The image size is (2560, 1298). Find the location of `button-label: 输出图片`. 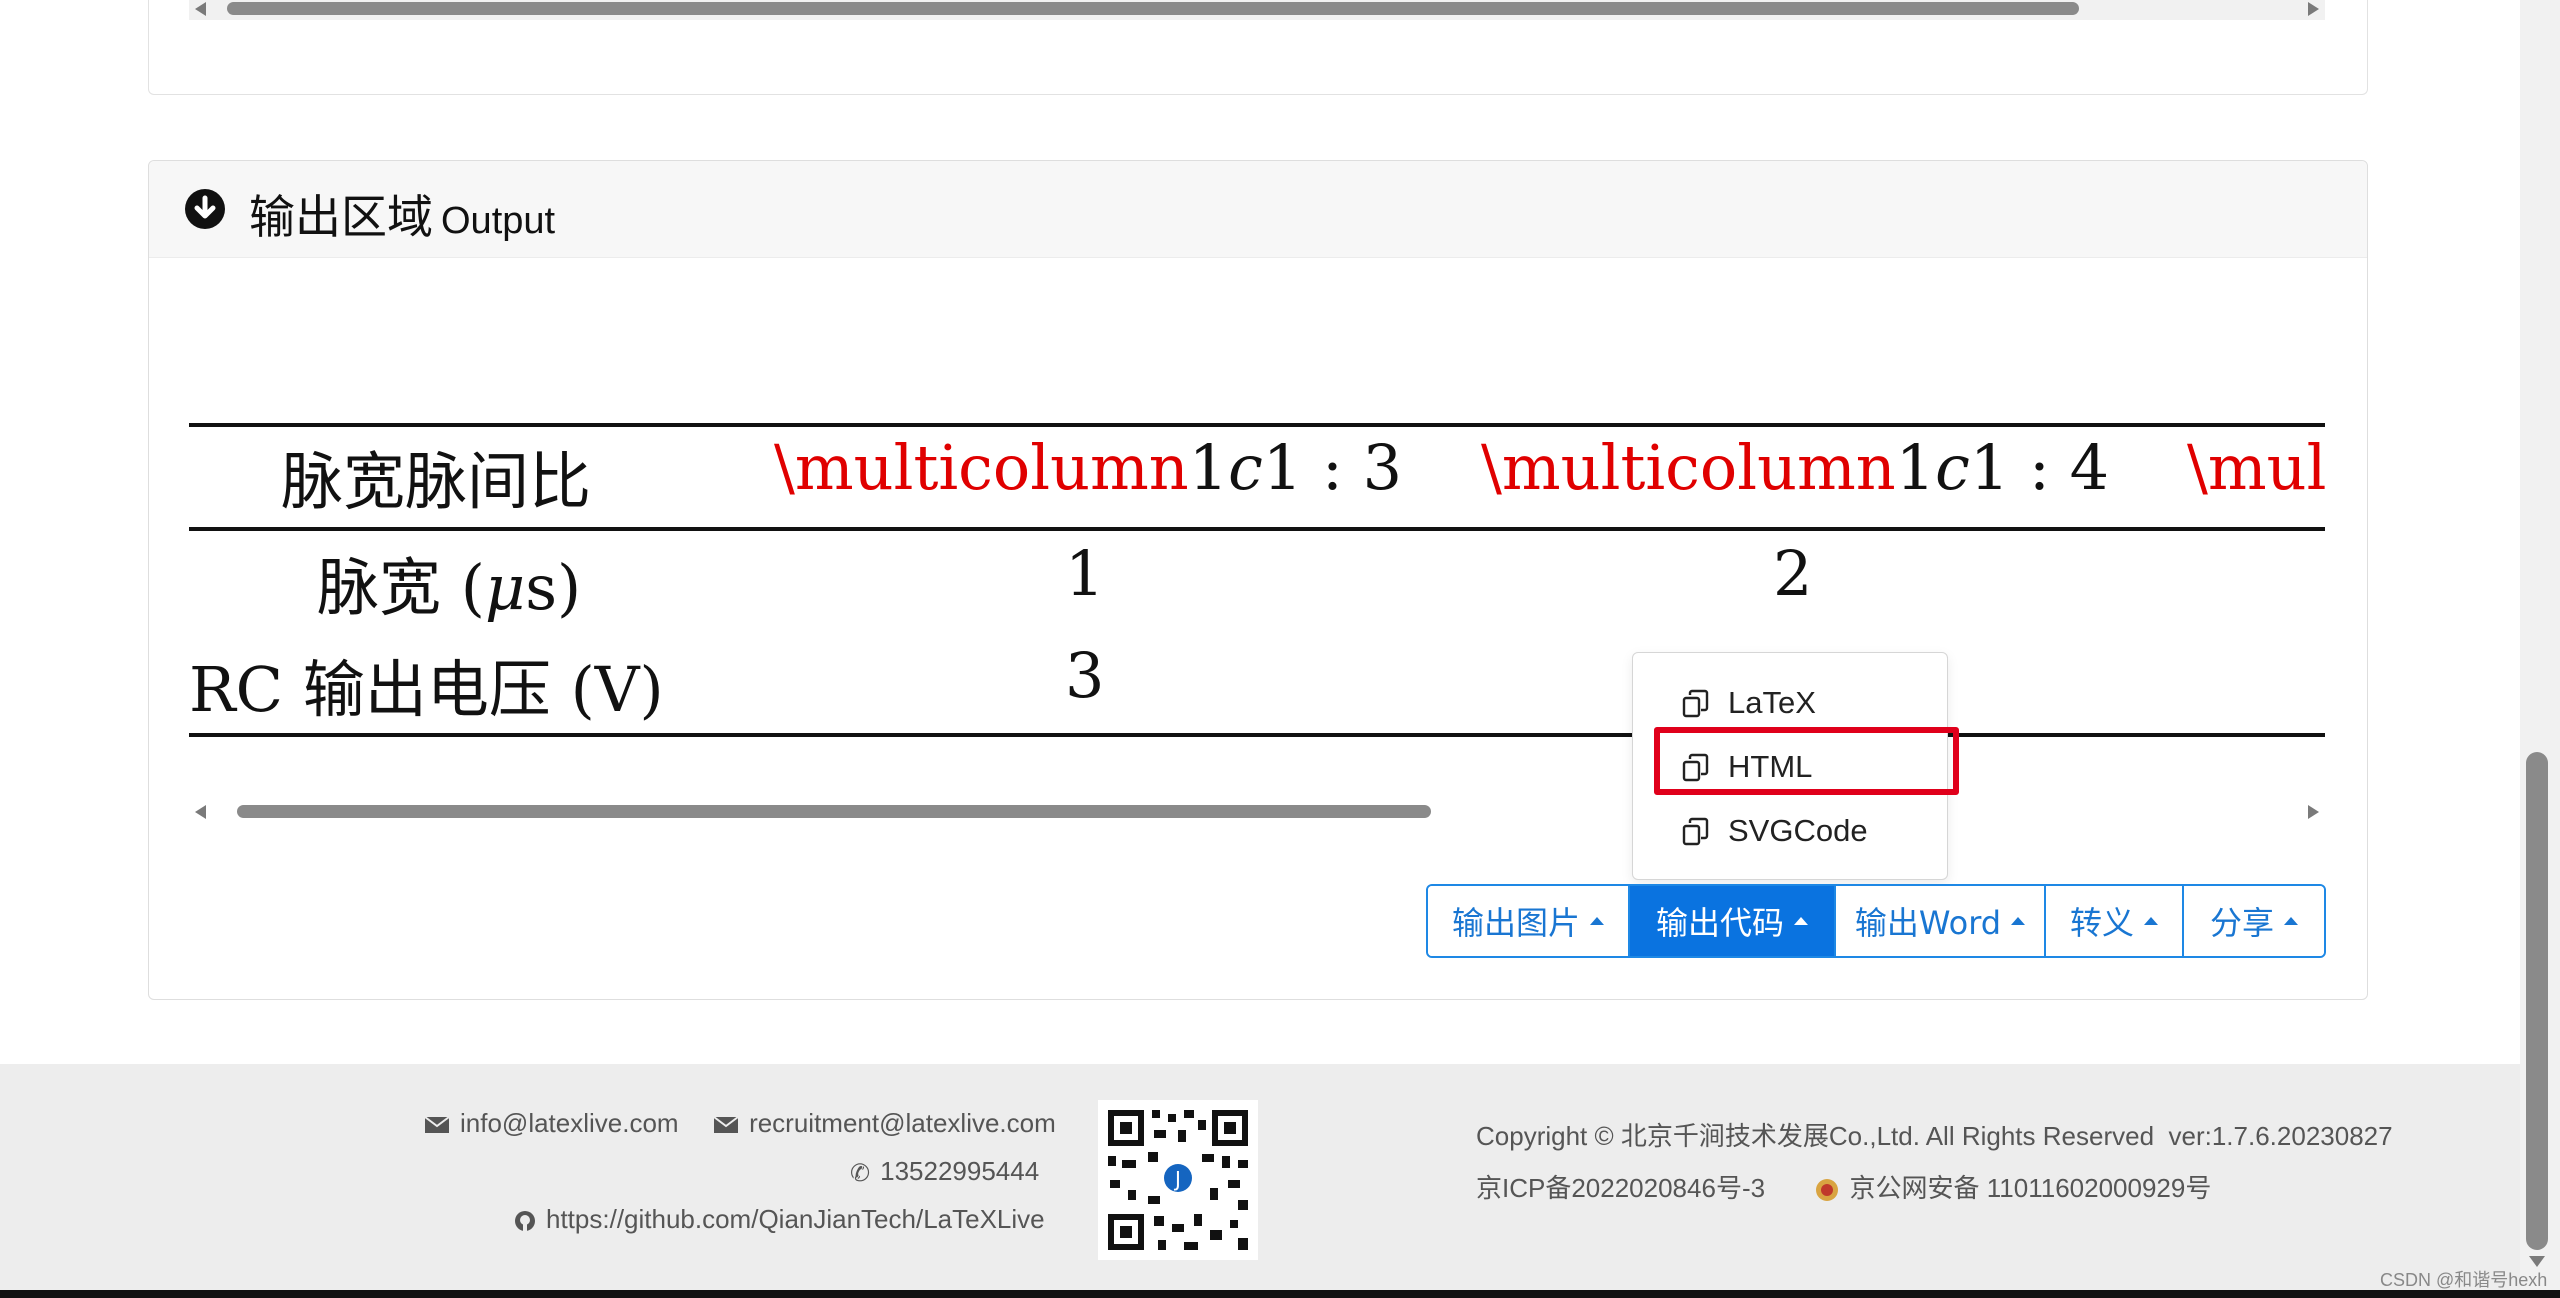

button-label: 输出图片 is located at coordinates (1515, 923).